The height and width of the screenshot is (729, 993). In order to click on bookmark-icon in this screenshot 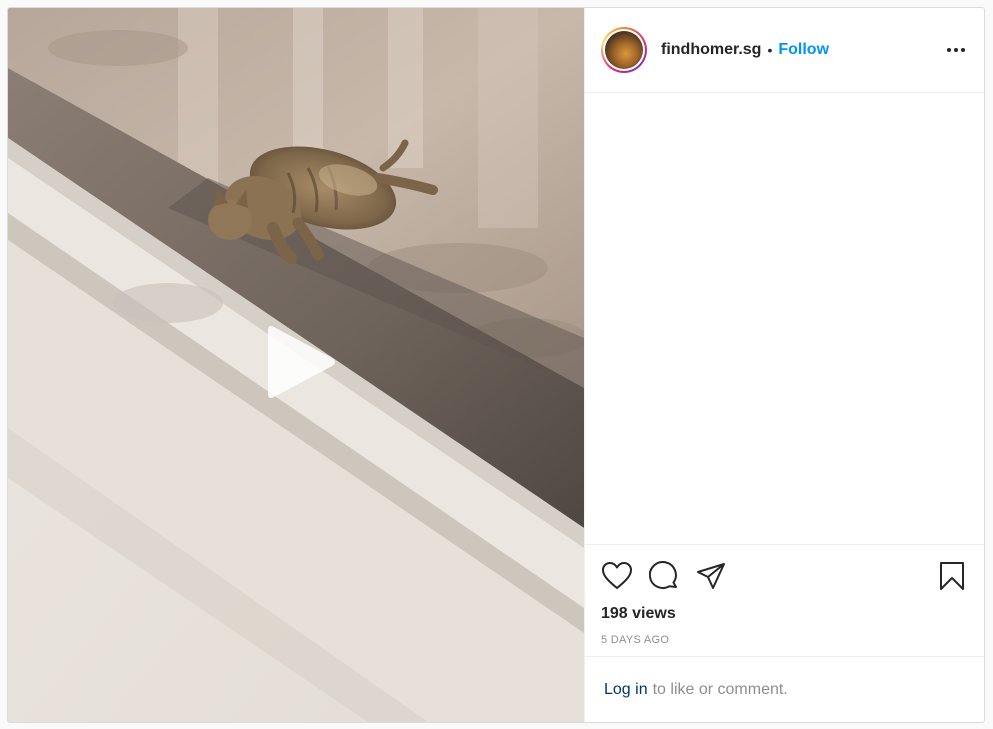, I will do `click(952, 576)`.